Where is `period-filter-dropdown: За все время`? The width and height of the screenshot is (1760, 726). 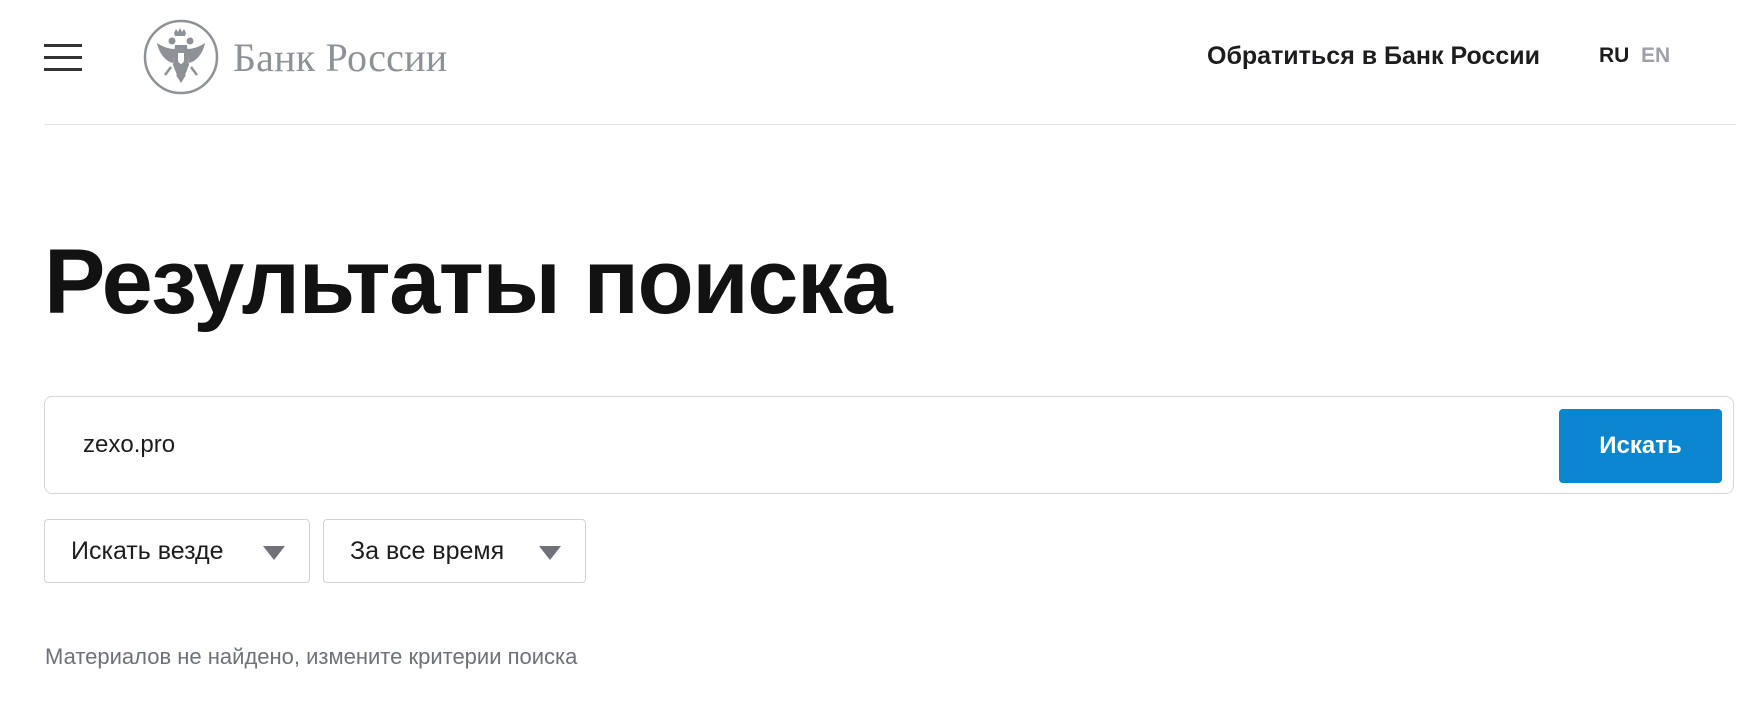 period-filter-dropdown: За все время is located at coordinates (454, 551).